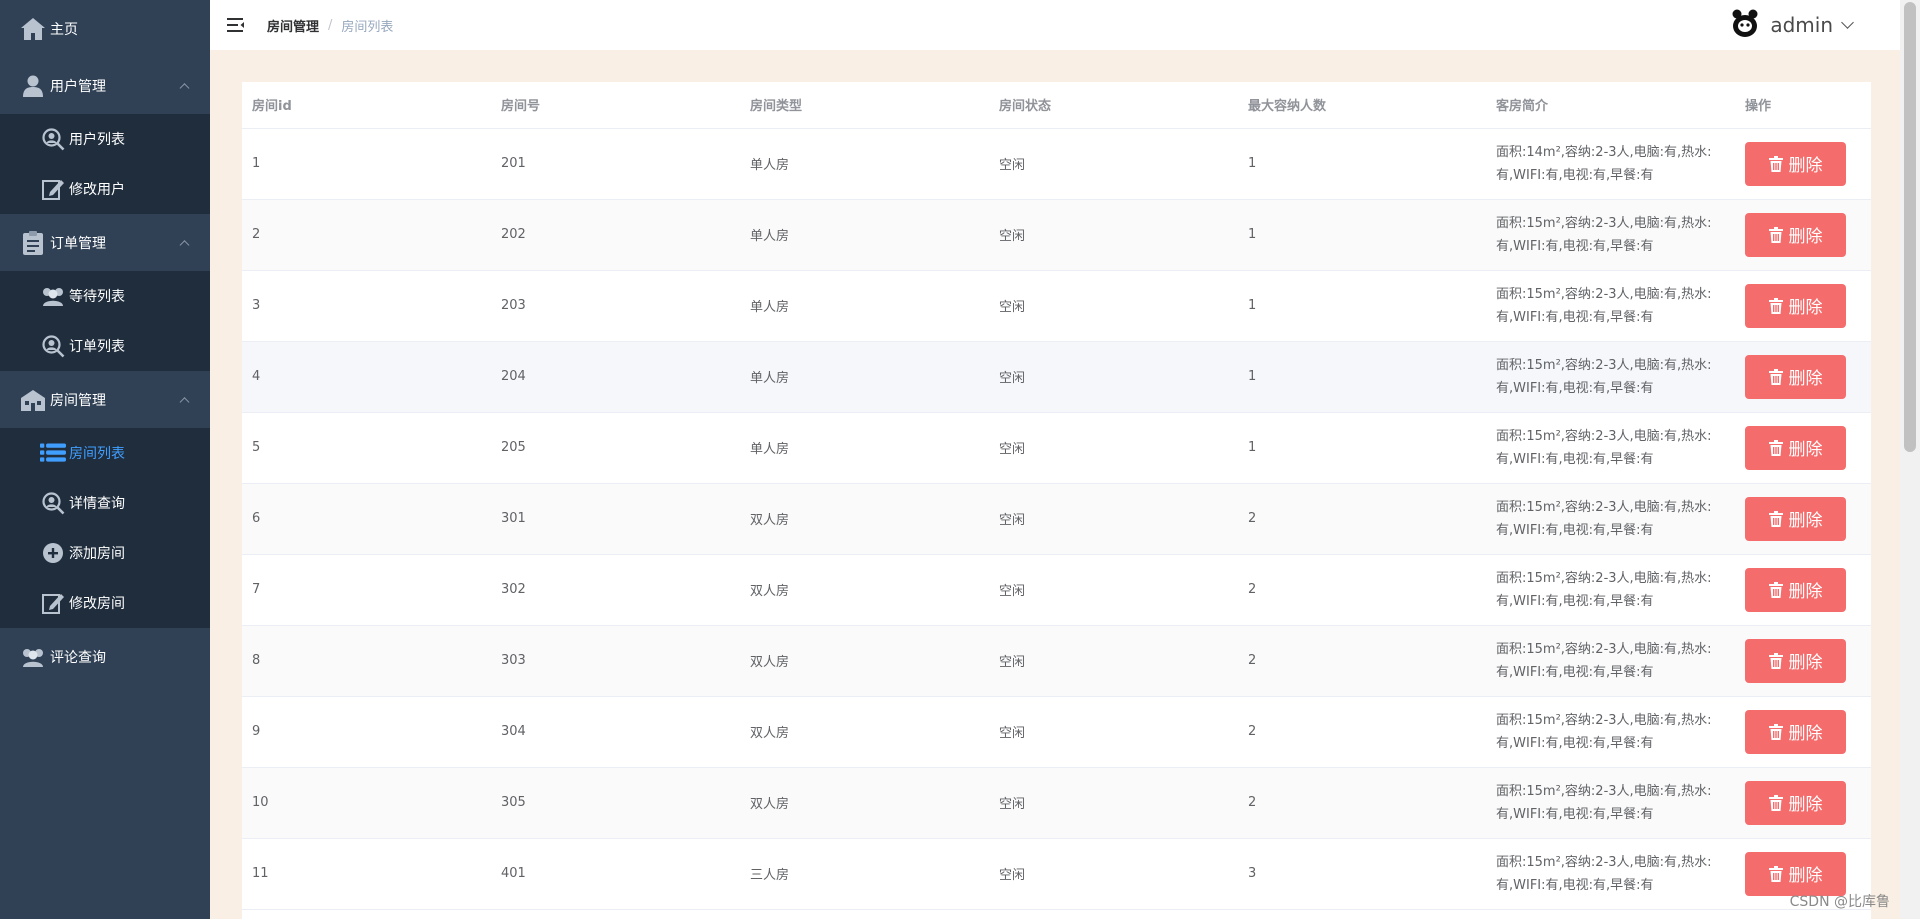 The image size is (1920, 919). What do you see at coordinates (366, 448) in the screenshot?
I see `cell-room-id: 5` at bounding box center [366, 448].